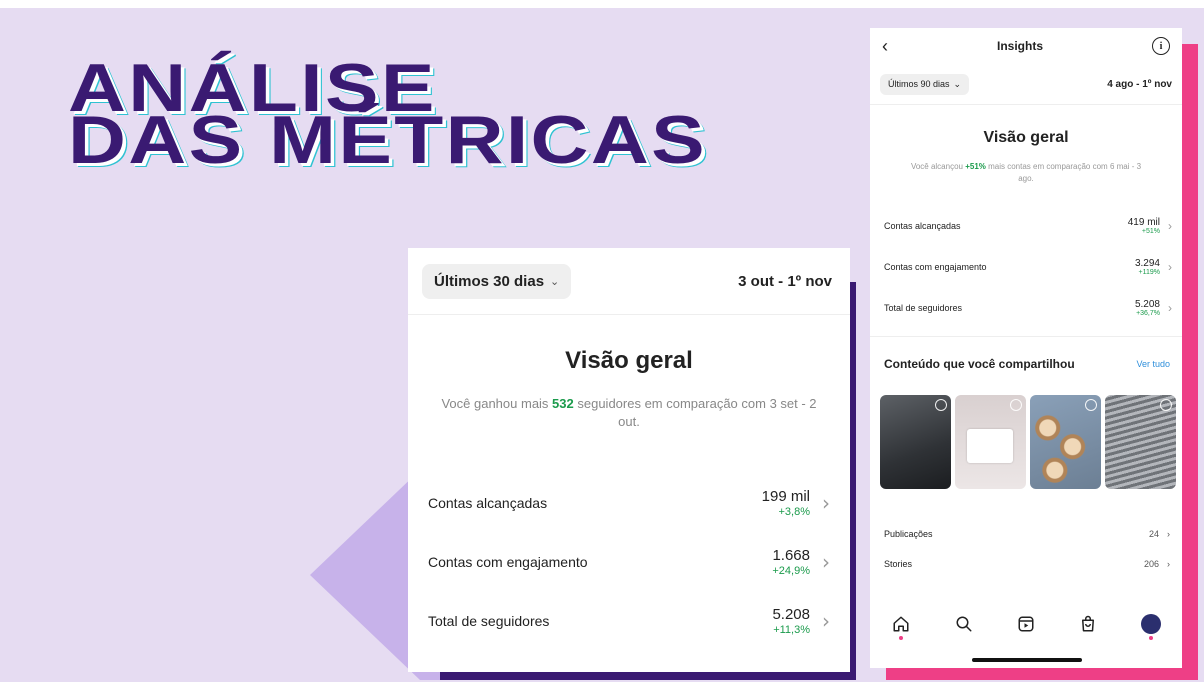 Image resolution: width=1204 pixels, height=686 pixels. Describe the element at coordinates (1026, 84) in the screenshot. I see `range-bar: Últimos 90 dias ⌄ 4 ago - 1º nov` at that location.